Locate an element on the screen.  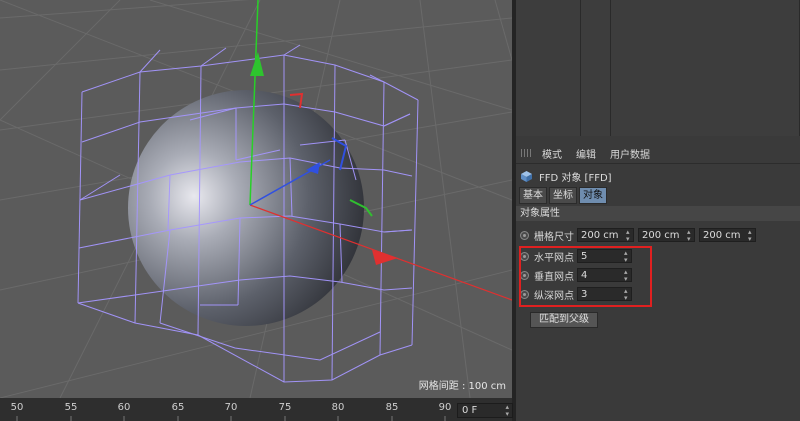
tick-label: 80 is located at coordinates (338, 407).